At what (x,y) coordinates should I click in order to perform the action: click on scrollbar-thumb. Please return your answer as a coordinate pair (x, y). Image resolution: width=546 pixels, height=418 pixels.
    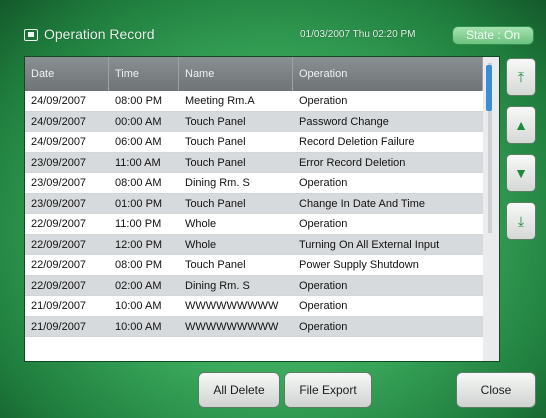
    Looking at the image, I should click on (489, 88).